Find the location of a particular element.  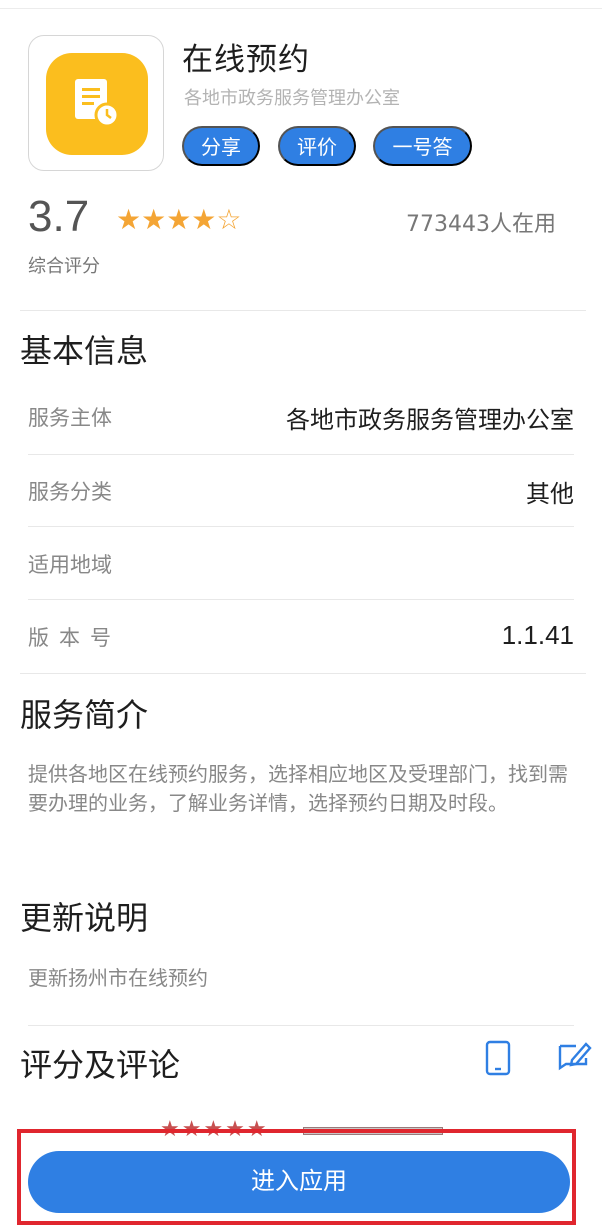

intro-title: 服务简介 is located at coordinates (84, 715).